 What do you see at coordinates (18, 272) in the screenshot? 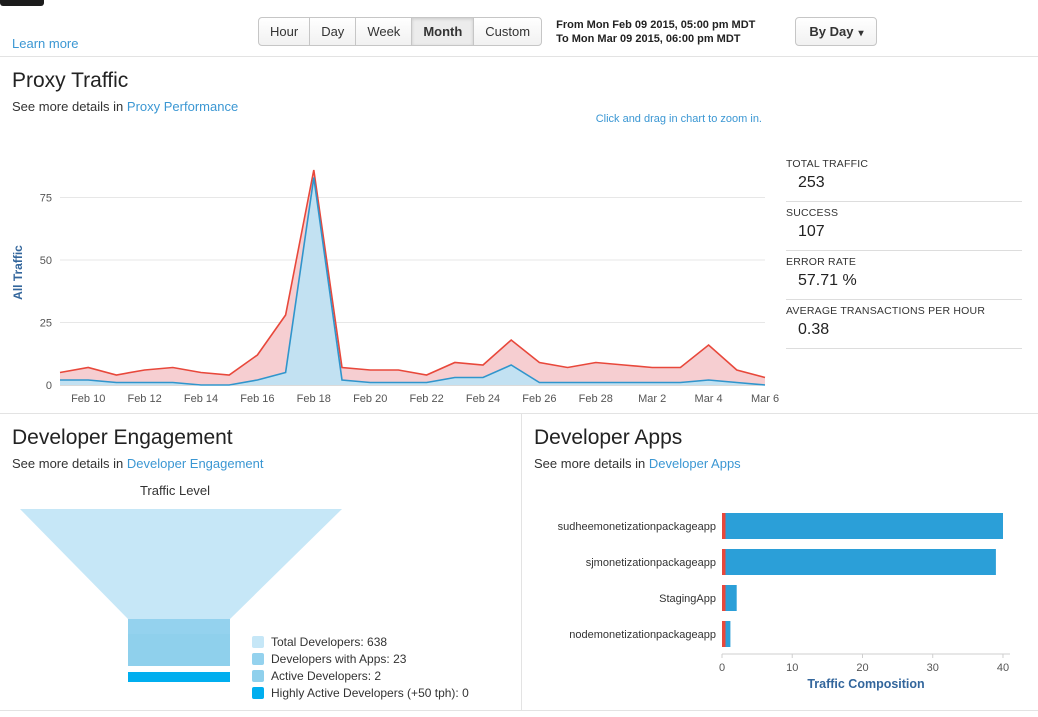
I see `svg-text: All Traffic` at bounding box center [18, 272].